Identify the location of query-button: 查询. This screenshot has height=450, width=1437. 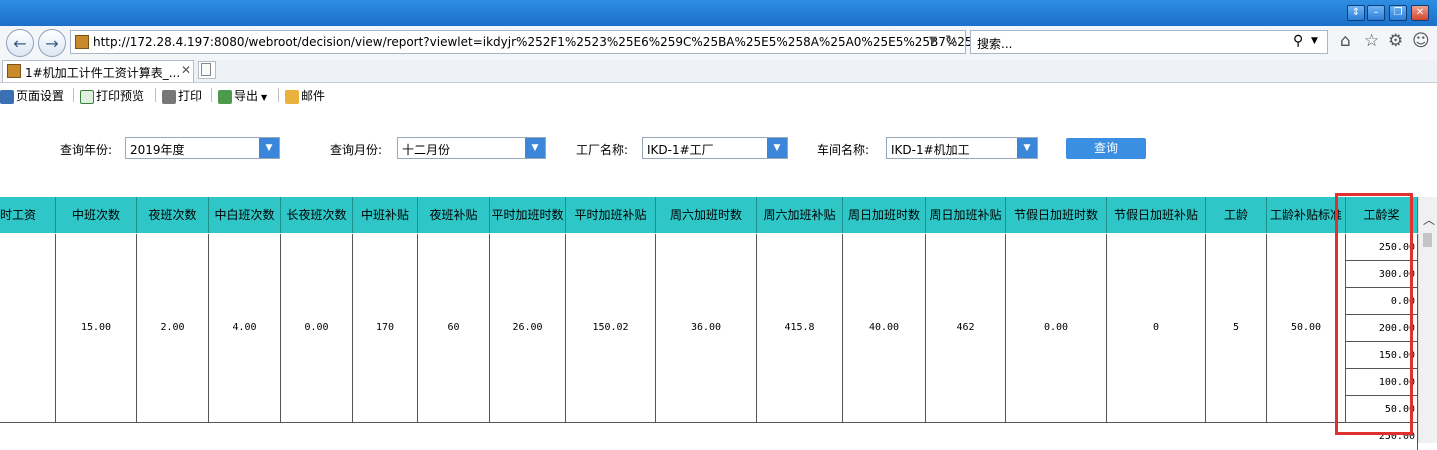
(1106, 148).